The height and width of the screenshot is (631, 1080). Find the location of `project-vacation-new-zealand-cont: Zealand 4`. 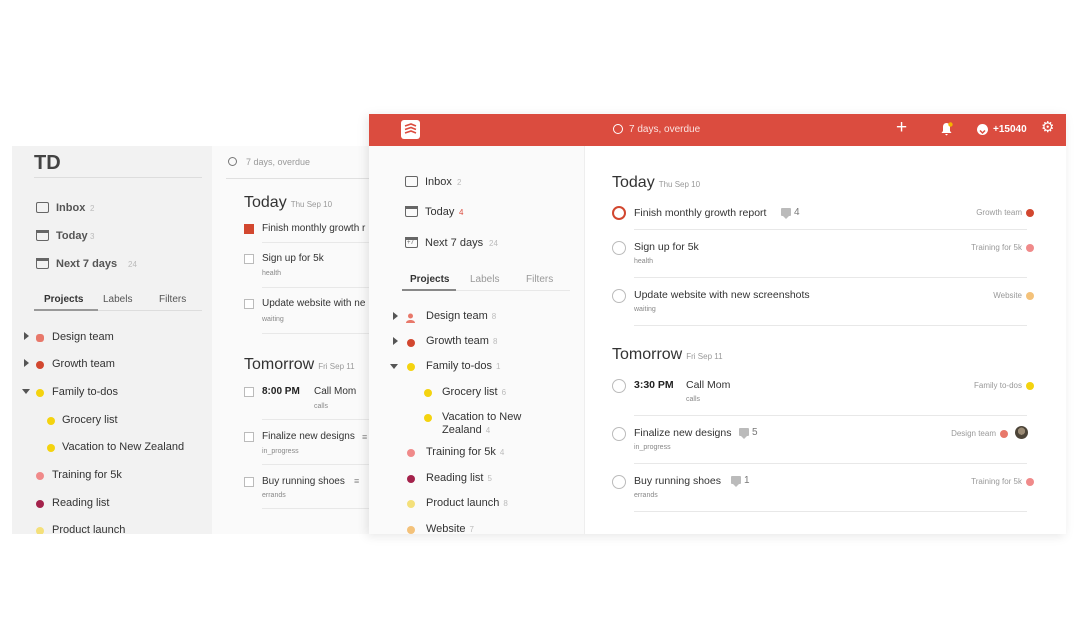

project-vacation-new-zealand-cont: Zealand 4 is located at coordinates (466, 430).